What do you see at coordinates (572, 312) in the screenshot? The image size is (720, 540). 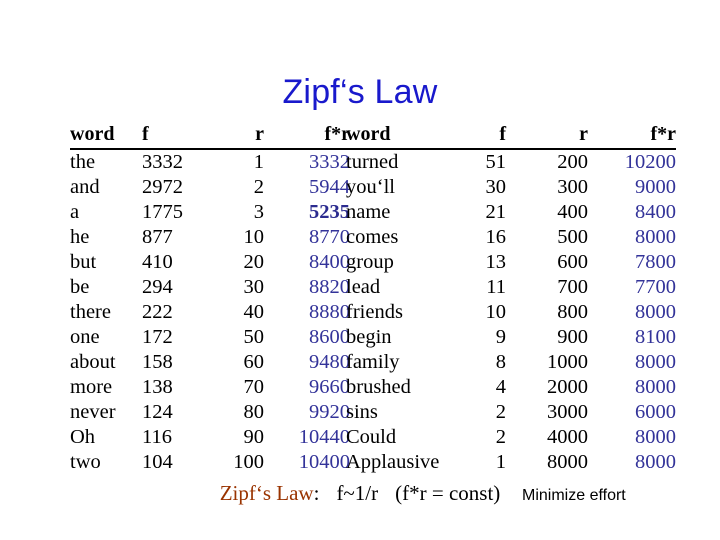 I see `cell-r: 800` at bounding box center [572, 312].